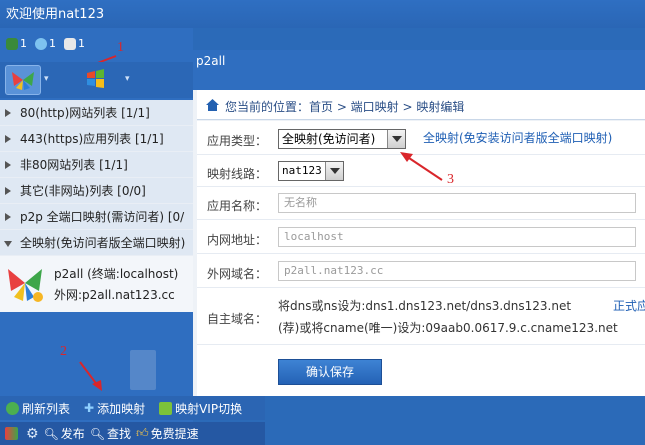 Image resolution: width=645 pixels, height=445 pixels. What do you see at coordinates (12, 44) in the screenshot?
I see `leaf-icon` at bounding box center [12, 44].